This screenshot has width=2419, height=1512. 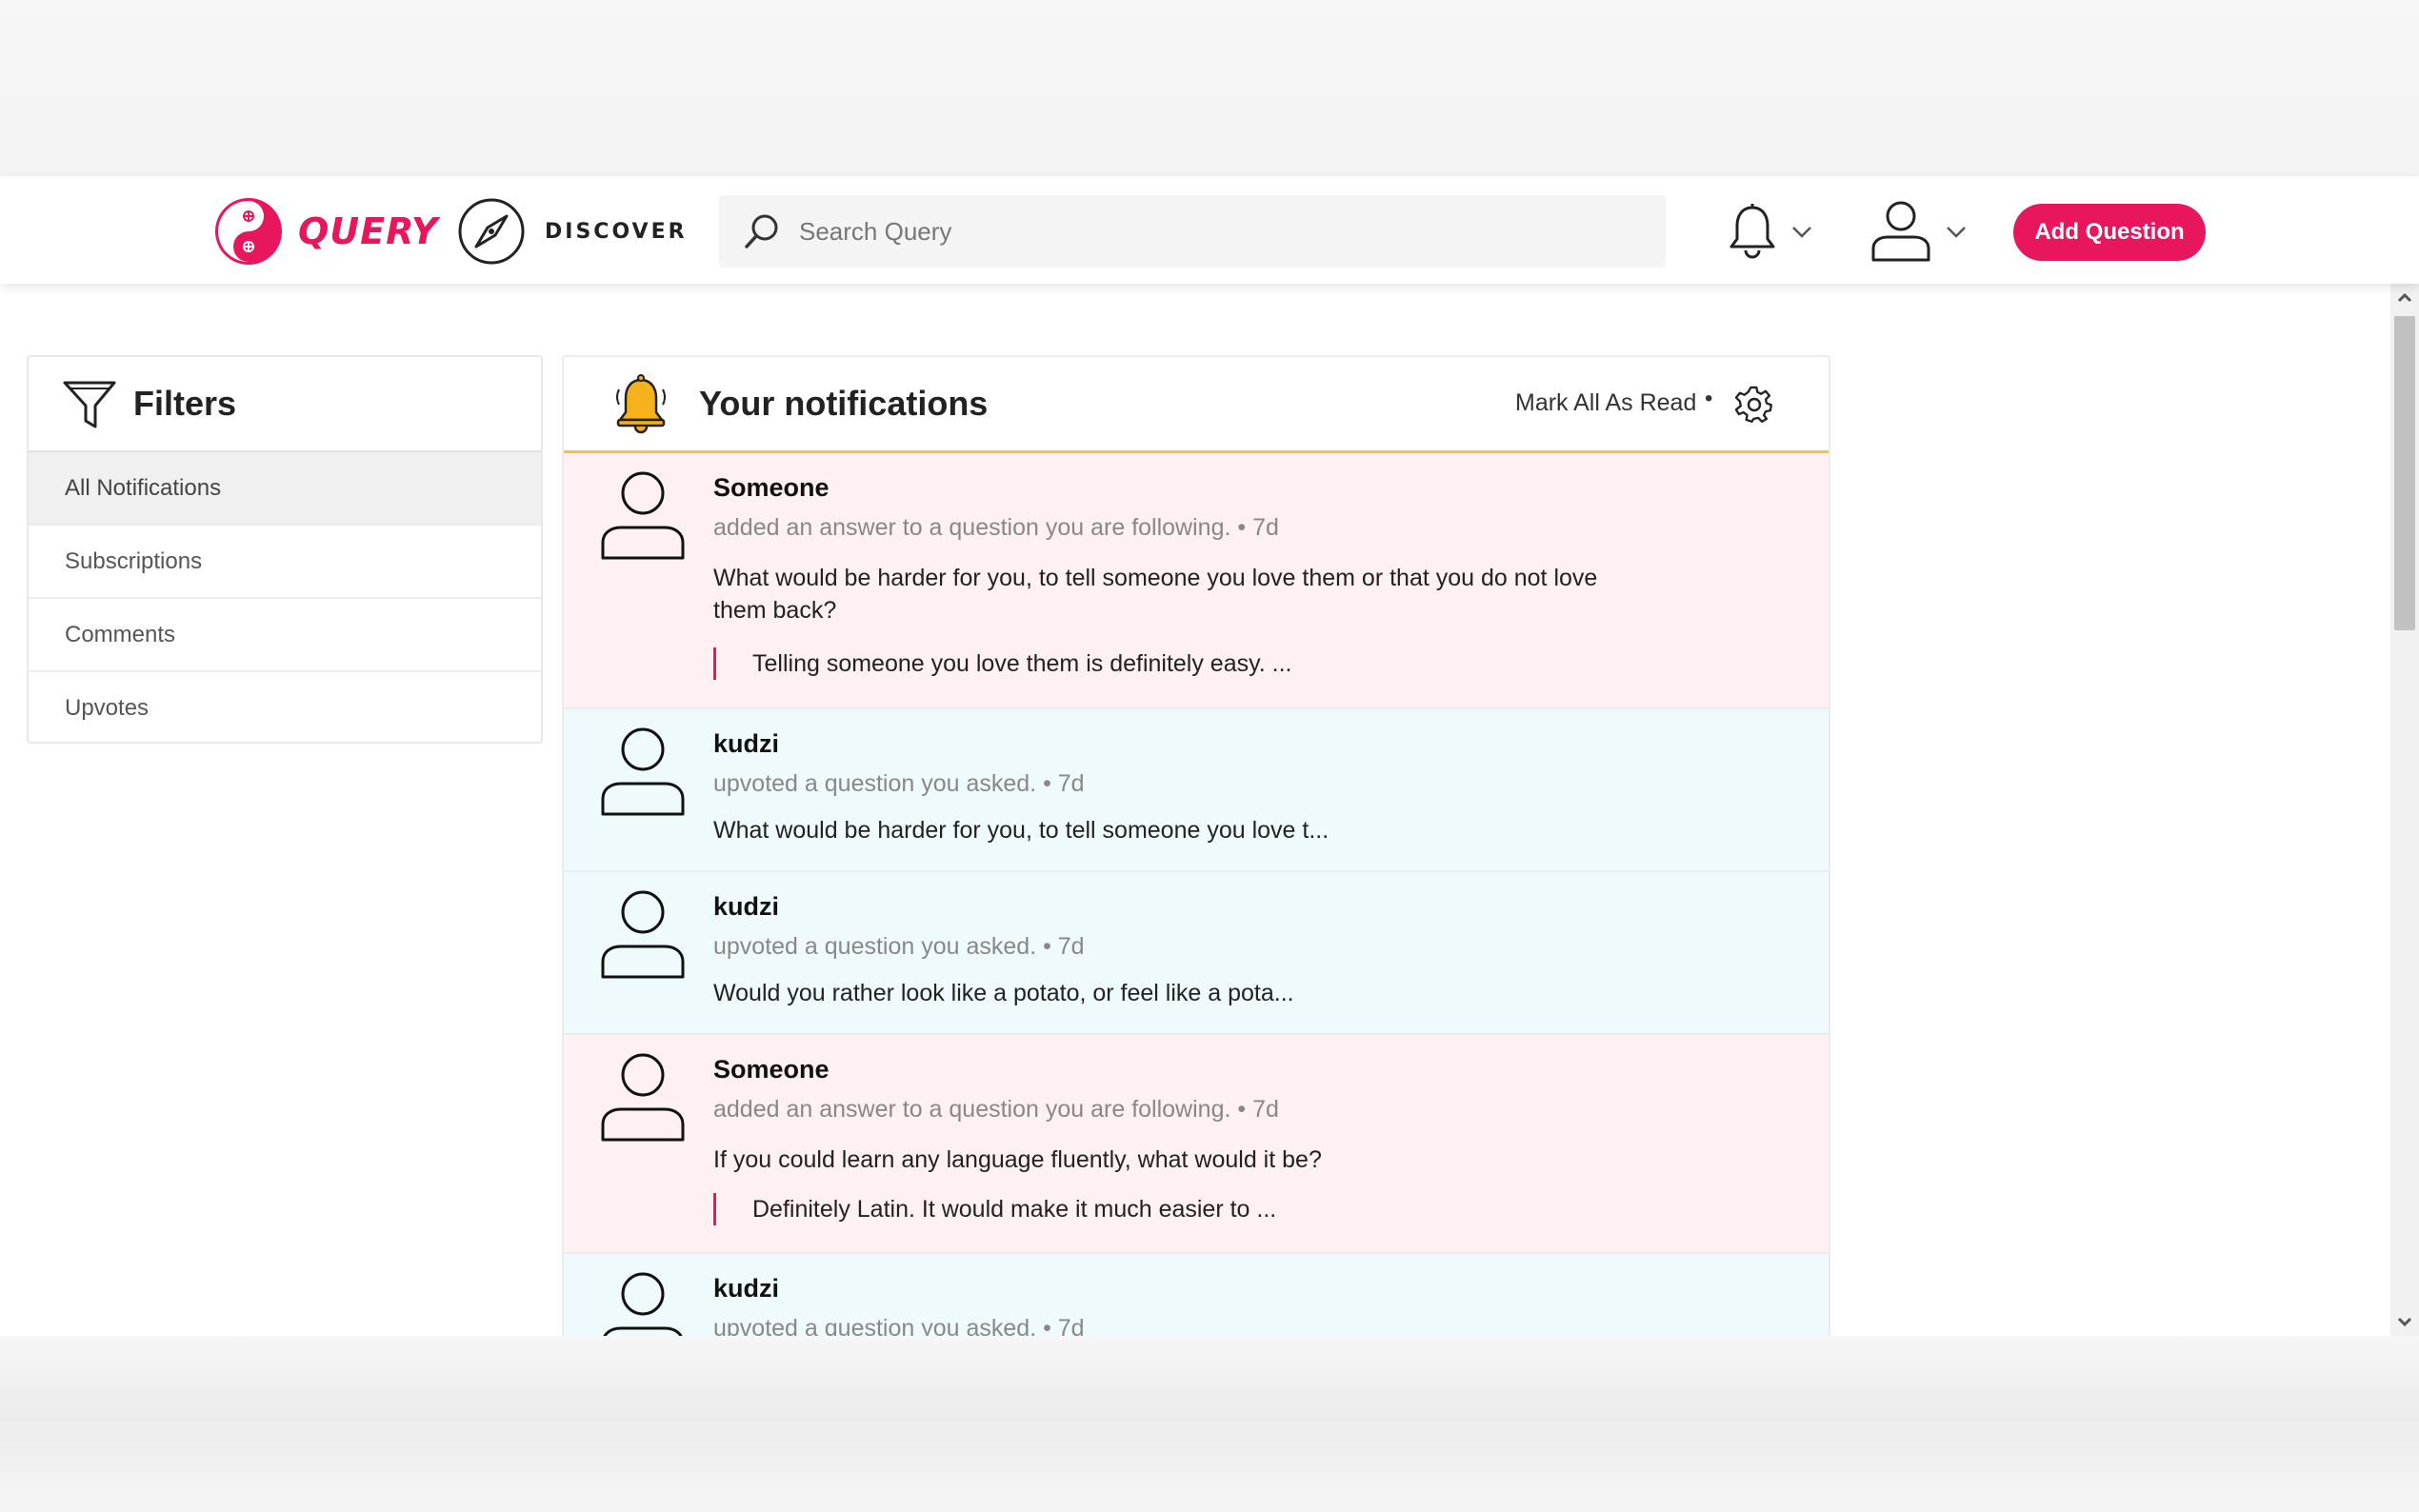 What do you see at coordinates (1196, 405) in the screenshot?
I see `notifications-header: Your notifications Mark All As Read •` at bounding box center [1196, 405].